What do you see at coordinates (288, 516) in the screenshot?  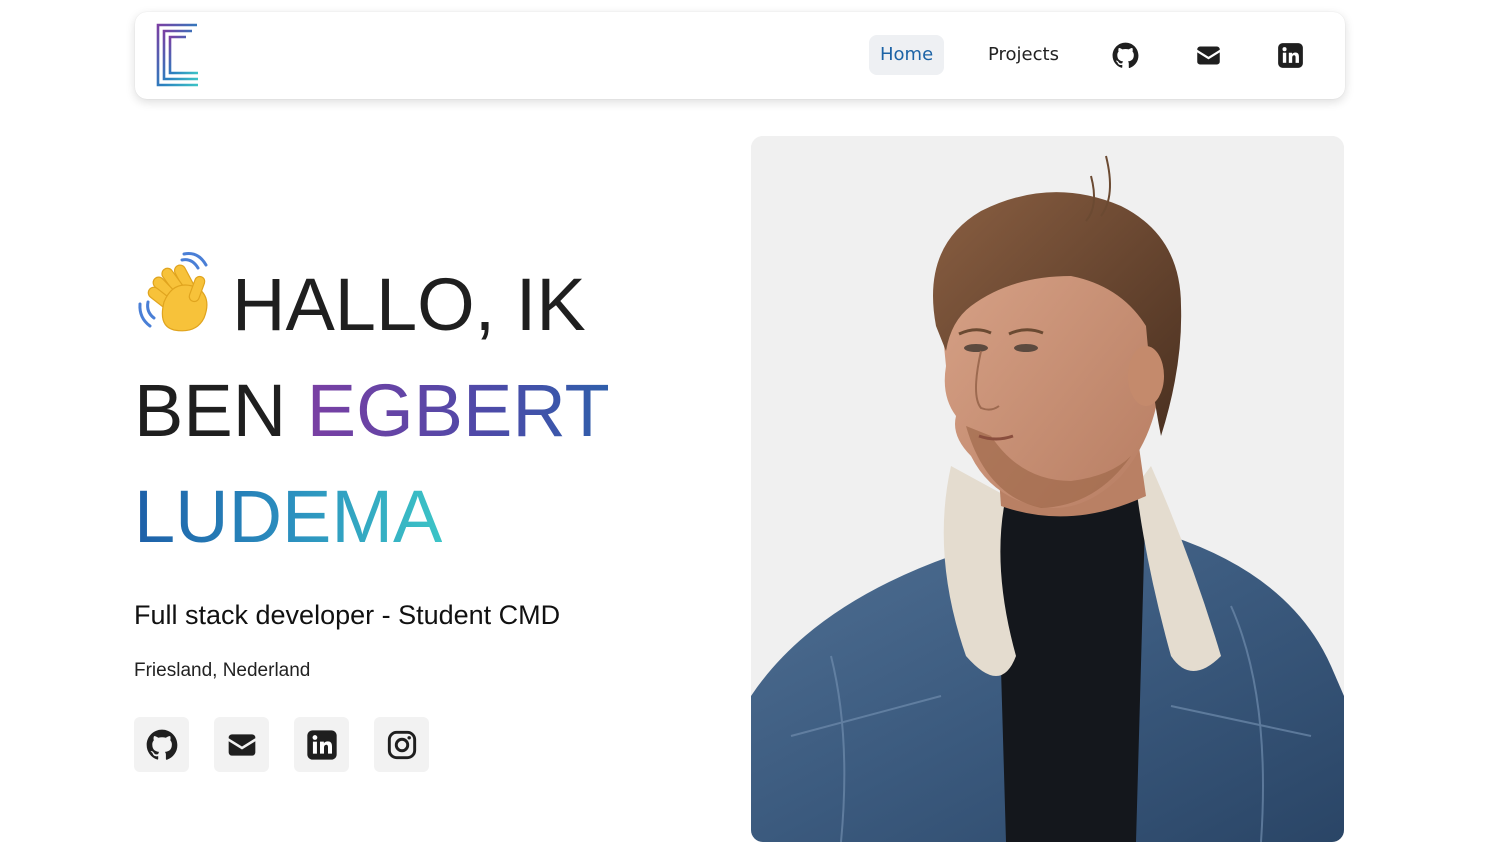 I see `name-last: LUDEMA` at bounding box center [288, 516].